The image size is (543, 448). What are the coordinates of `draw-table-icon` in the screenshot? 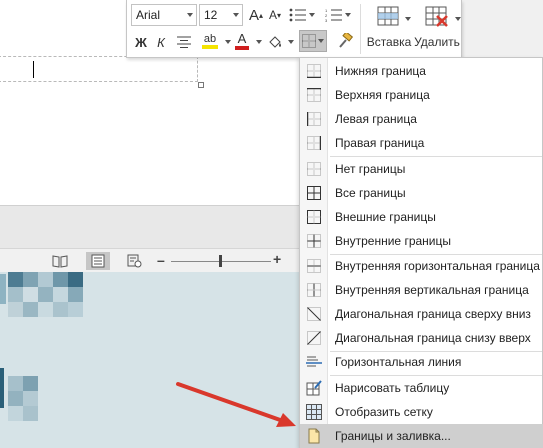 It's located at (314, 388).